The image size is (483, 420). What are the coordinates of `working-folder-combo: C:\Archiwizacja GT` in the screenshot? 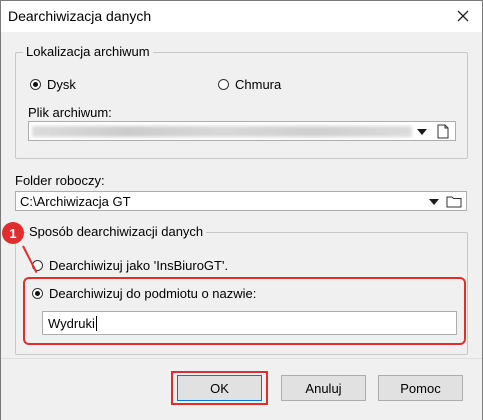 It's located at (241, 201).